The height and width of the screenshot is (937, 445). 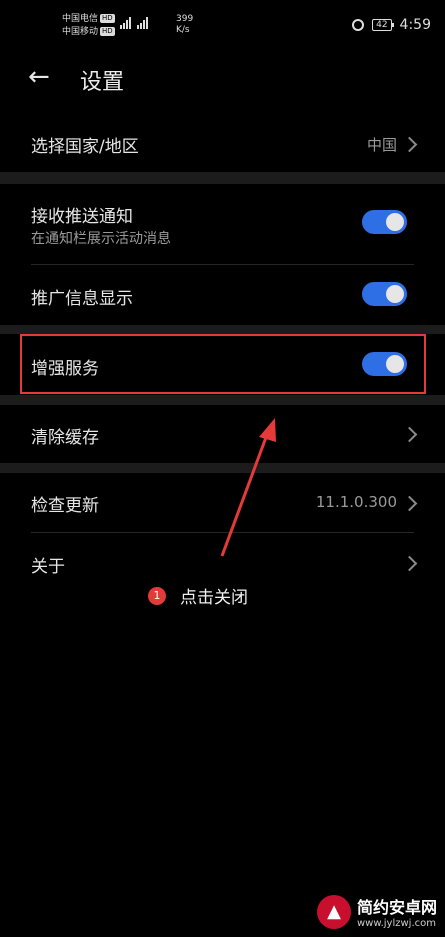 I want to click on promo-toggle, so click(x=384, y=294).